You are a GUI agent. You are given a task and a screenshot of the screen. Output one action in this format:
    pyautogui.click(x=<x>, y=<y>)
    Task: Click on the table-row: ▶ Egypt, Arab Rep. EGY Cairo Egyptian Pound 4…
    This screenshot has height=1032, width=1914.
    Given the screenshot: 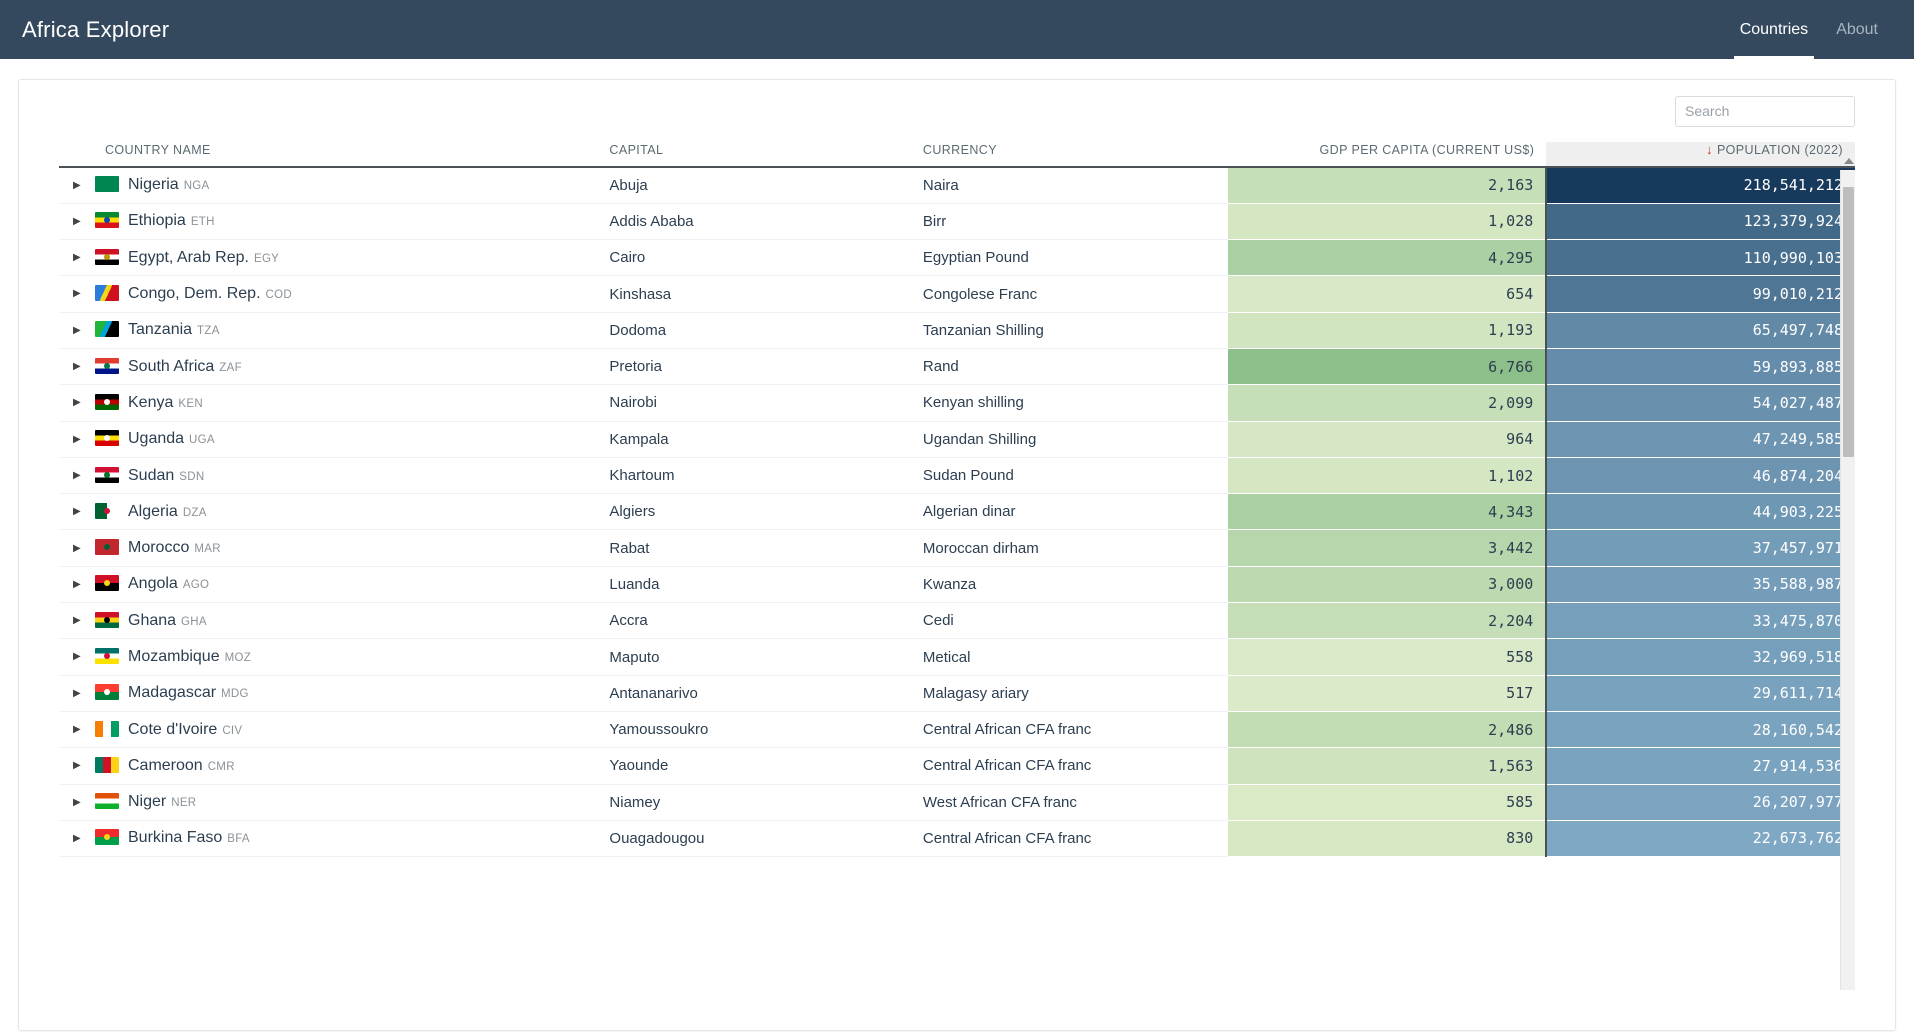 What is the action you would take?
    pyautogui.click(x=957, y=258)
    